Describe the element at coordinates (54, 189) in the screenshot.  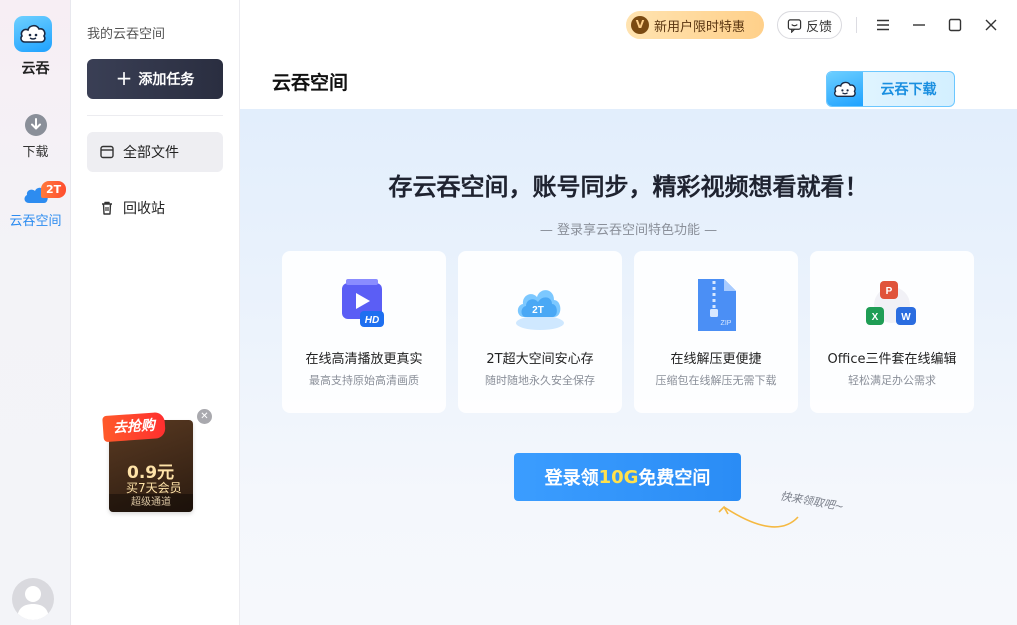
I see `storage-badge: 2T` at that location.